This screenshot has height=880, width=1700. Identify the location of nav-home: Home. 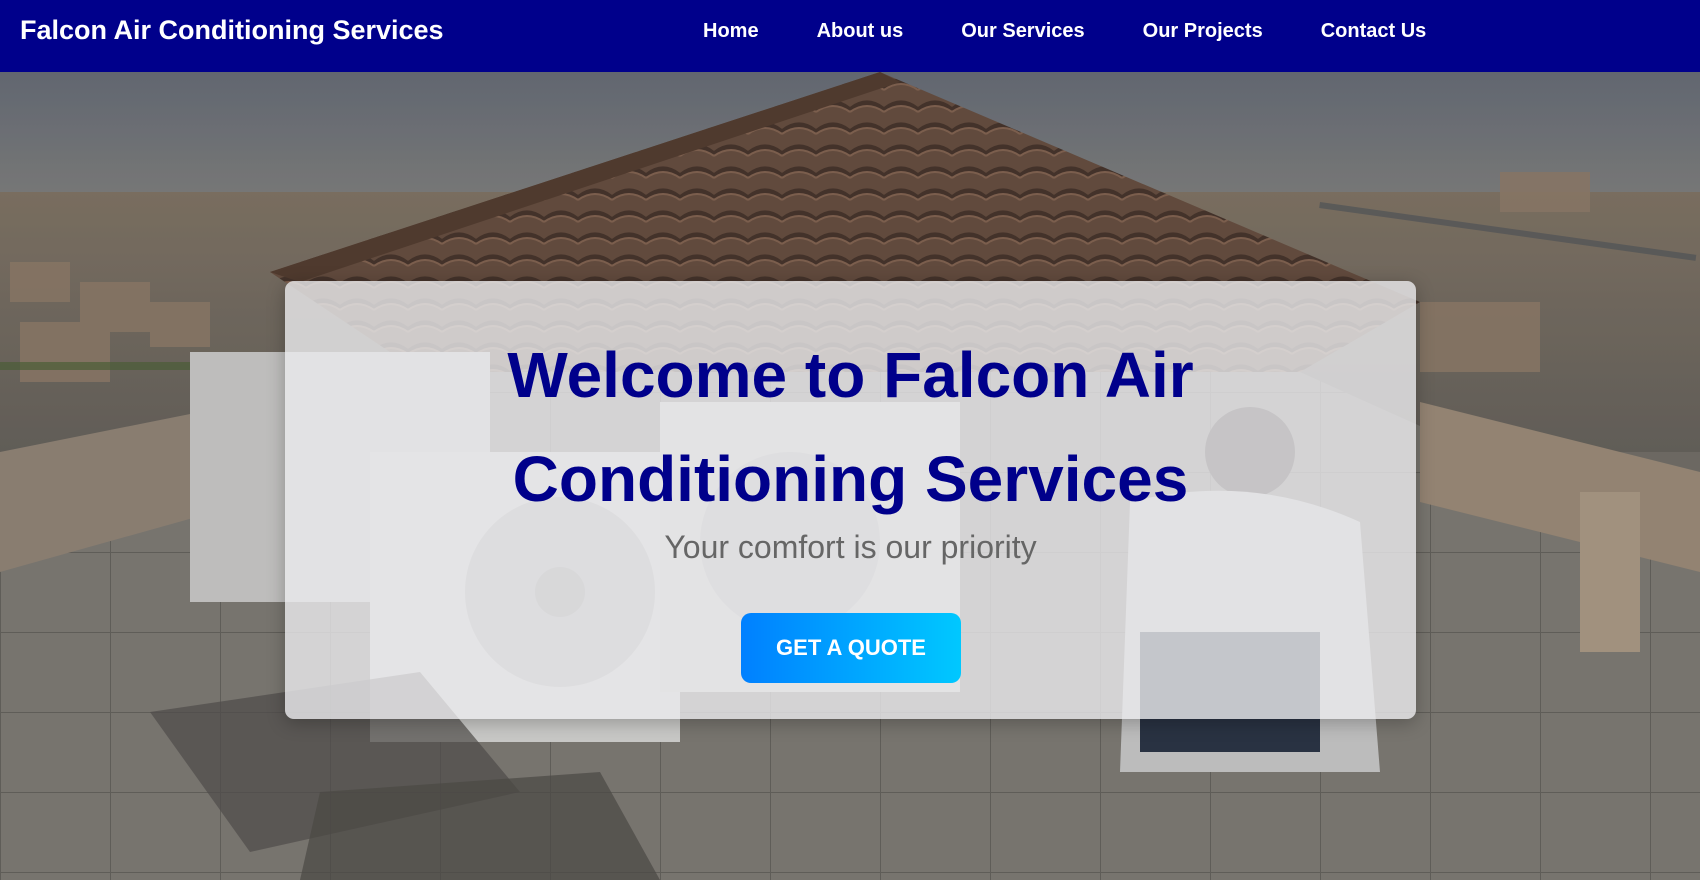
(731, 31).